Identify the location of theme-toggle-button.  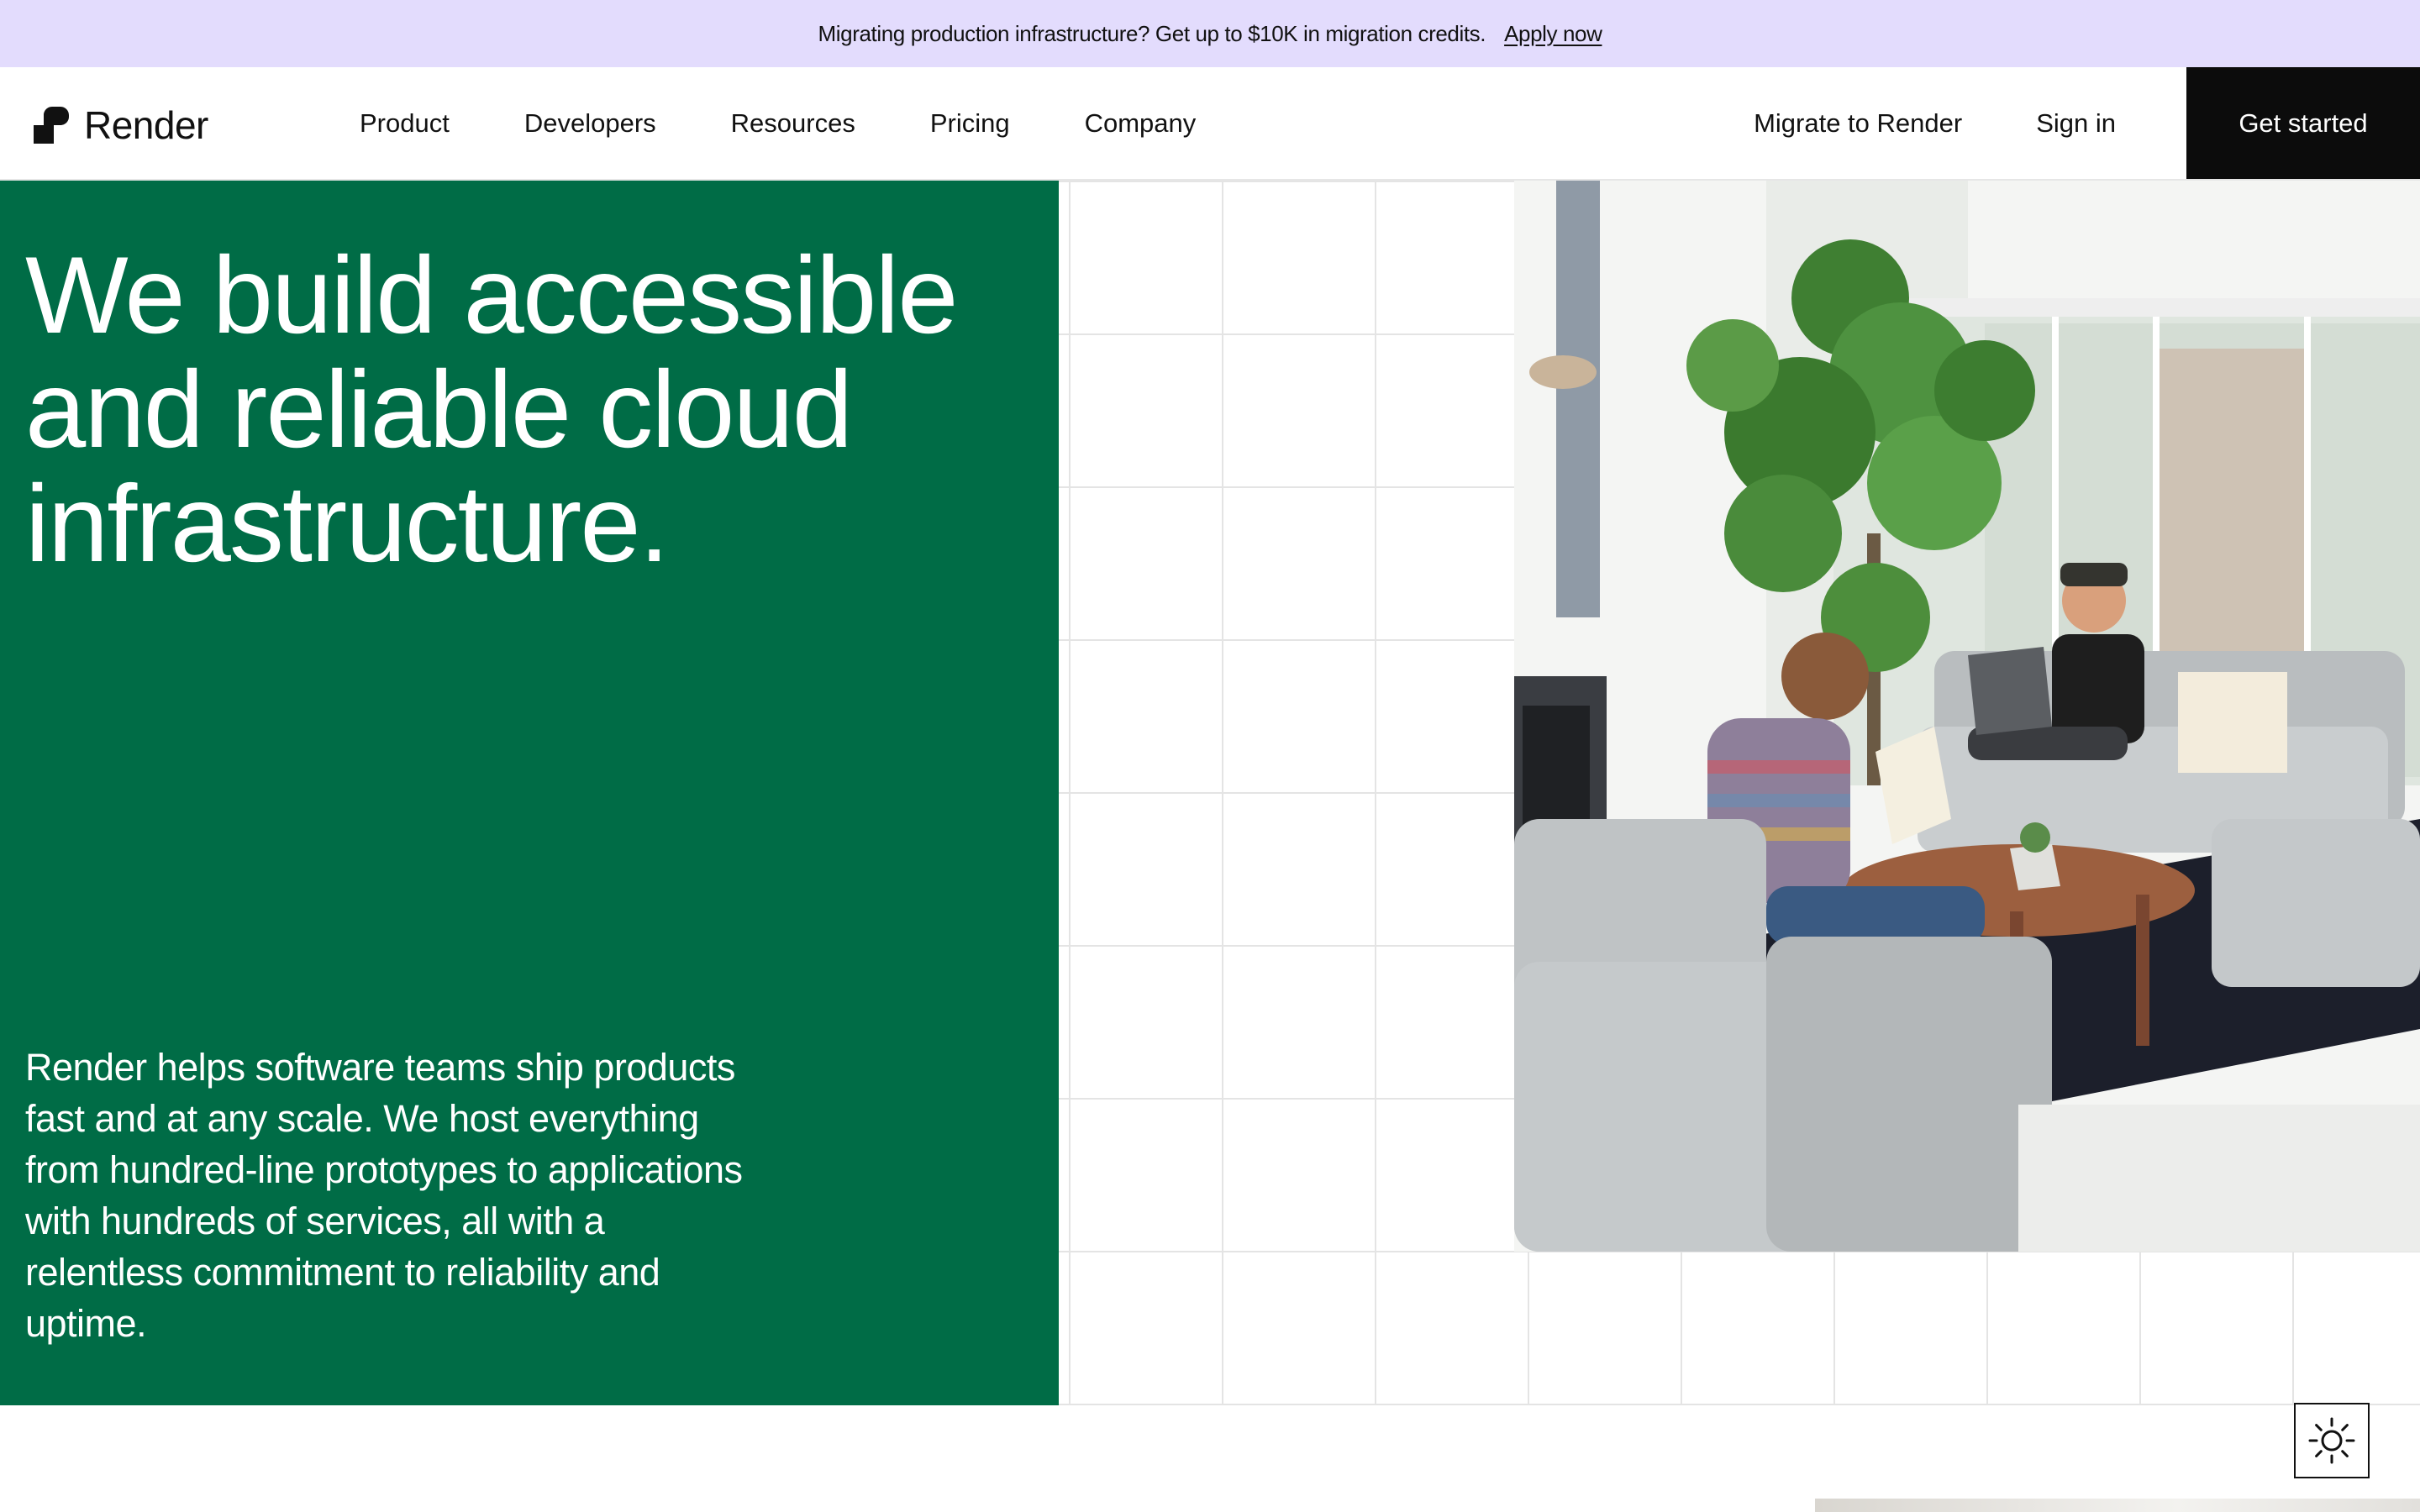
(2332, 1440).